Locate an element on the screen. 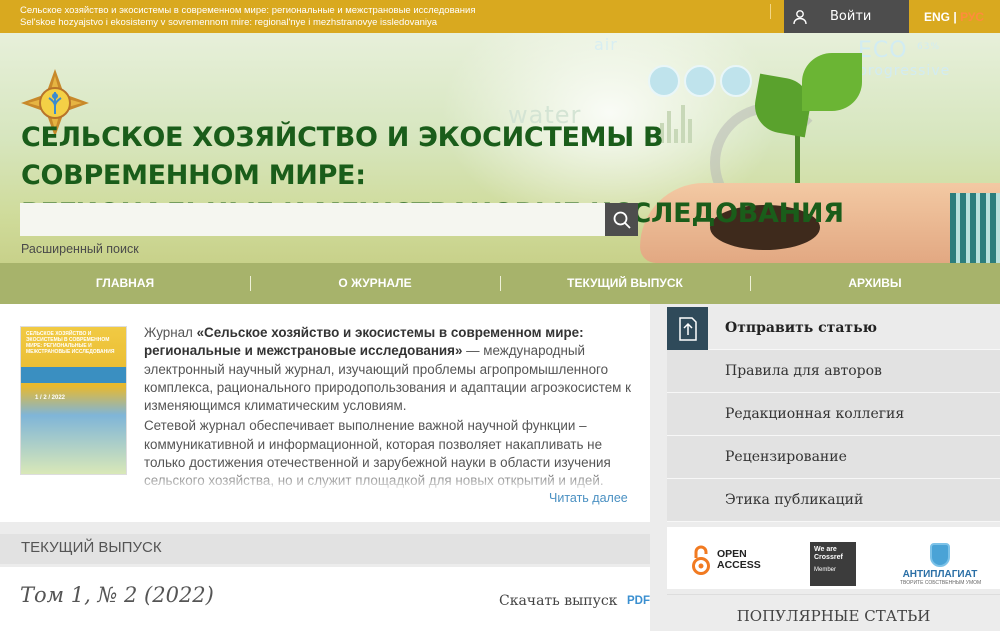 The image size is (1000, 631). lang-en-link: ENG is located at coordinates (937, 17).